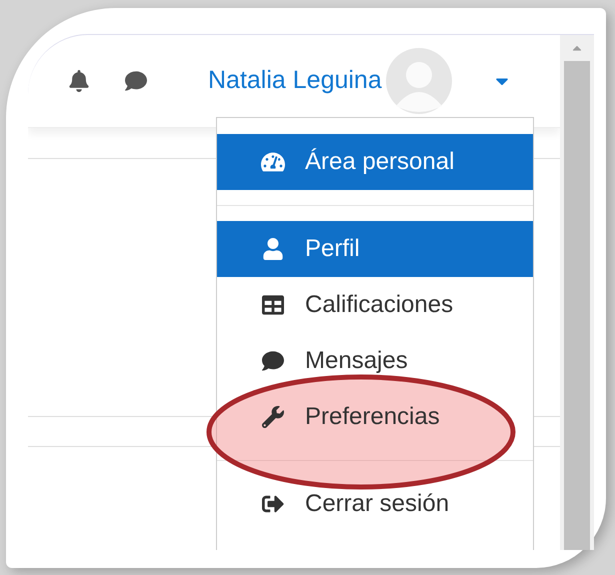  What do you see at coordinates (273, 249) in the screenshot?
I see `user-icon` at bounding box center [273, 249].